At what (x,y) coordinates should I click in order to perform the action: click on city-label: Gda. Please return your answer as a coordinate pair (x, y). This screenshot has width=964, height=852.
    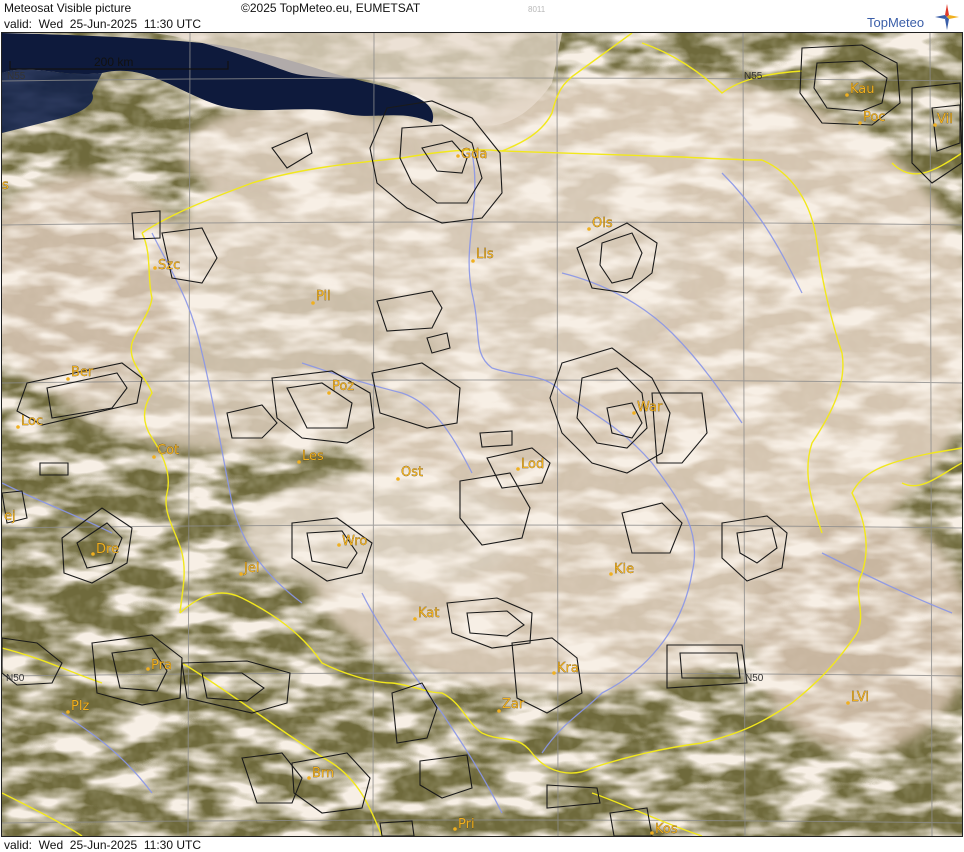
    Looking at the image, I should click on (474, 154).